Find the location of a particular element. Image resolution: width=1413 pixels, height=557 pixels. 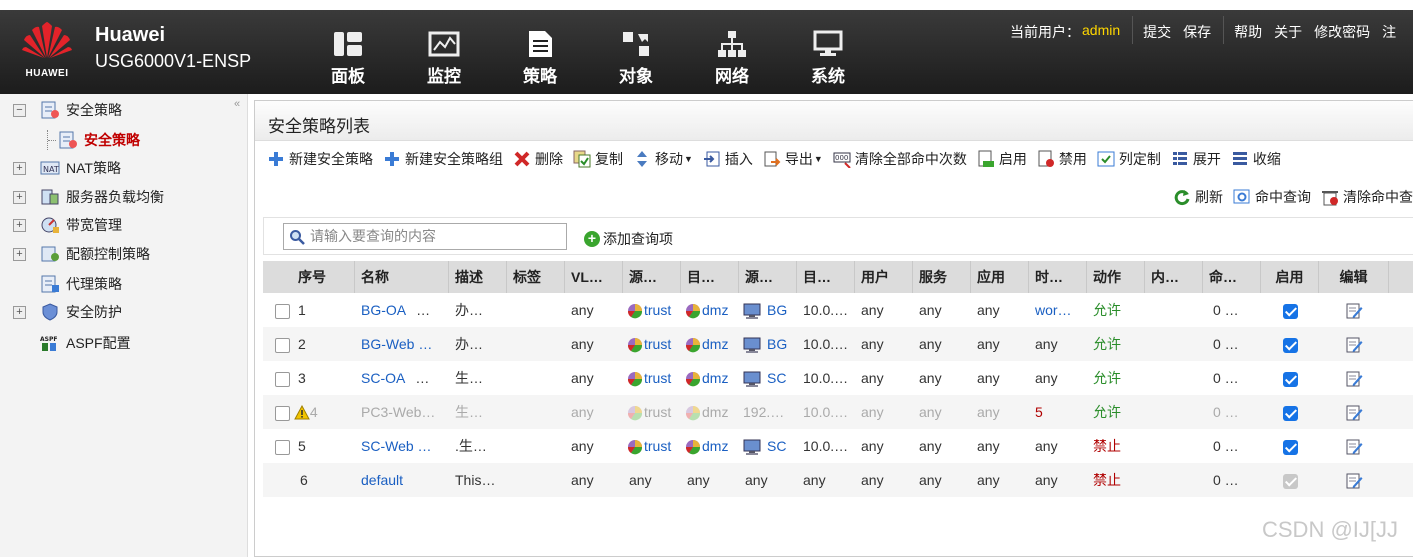

collapse-button: 收缩 is located at coordinates (1256, 159).